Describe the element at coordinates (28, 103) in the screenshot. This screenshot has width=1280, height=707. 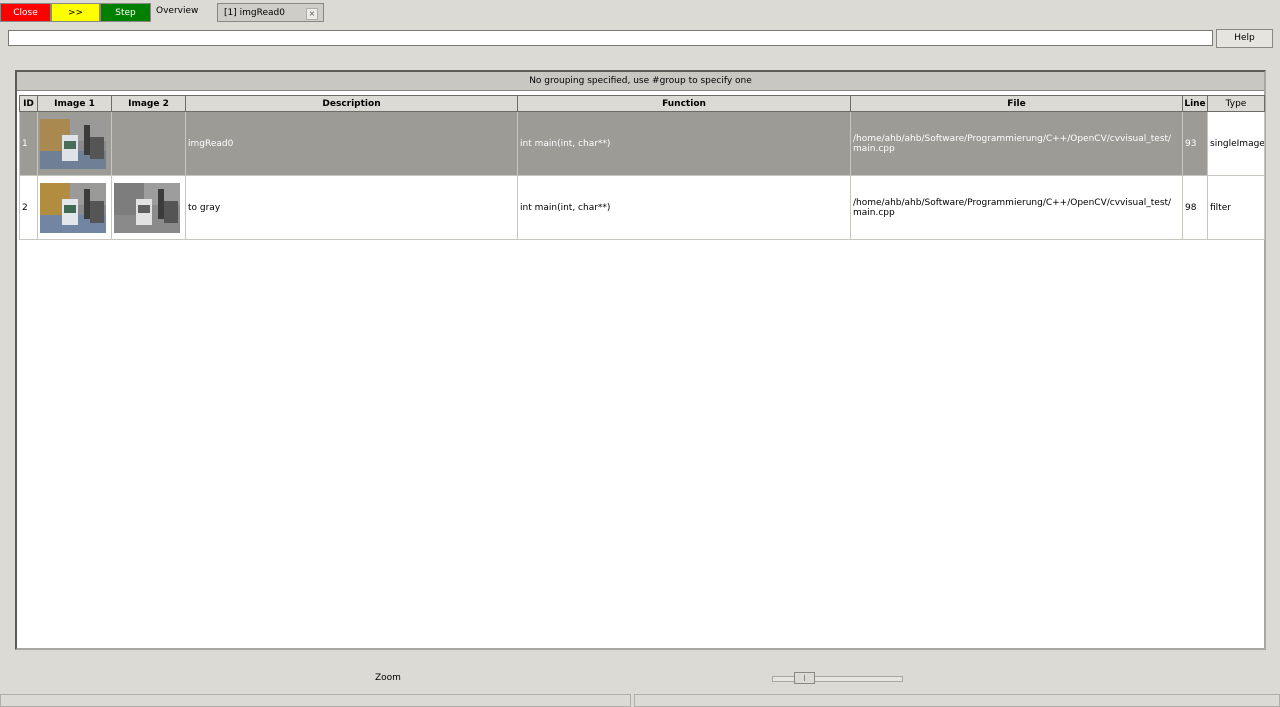
I see `column-header-id: ID` at that location.